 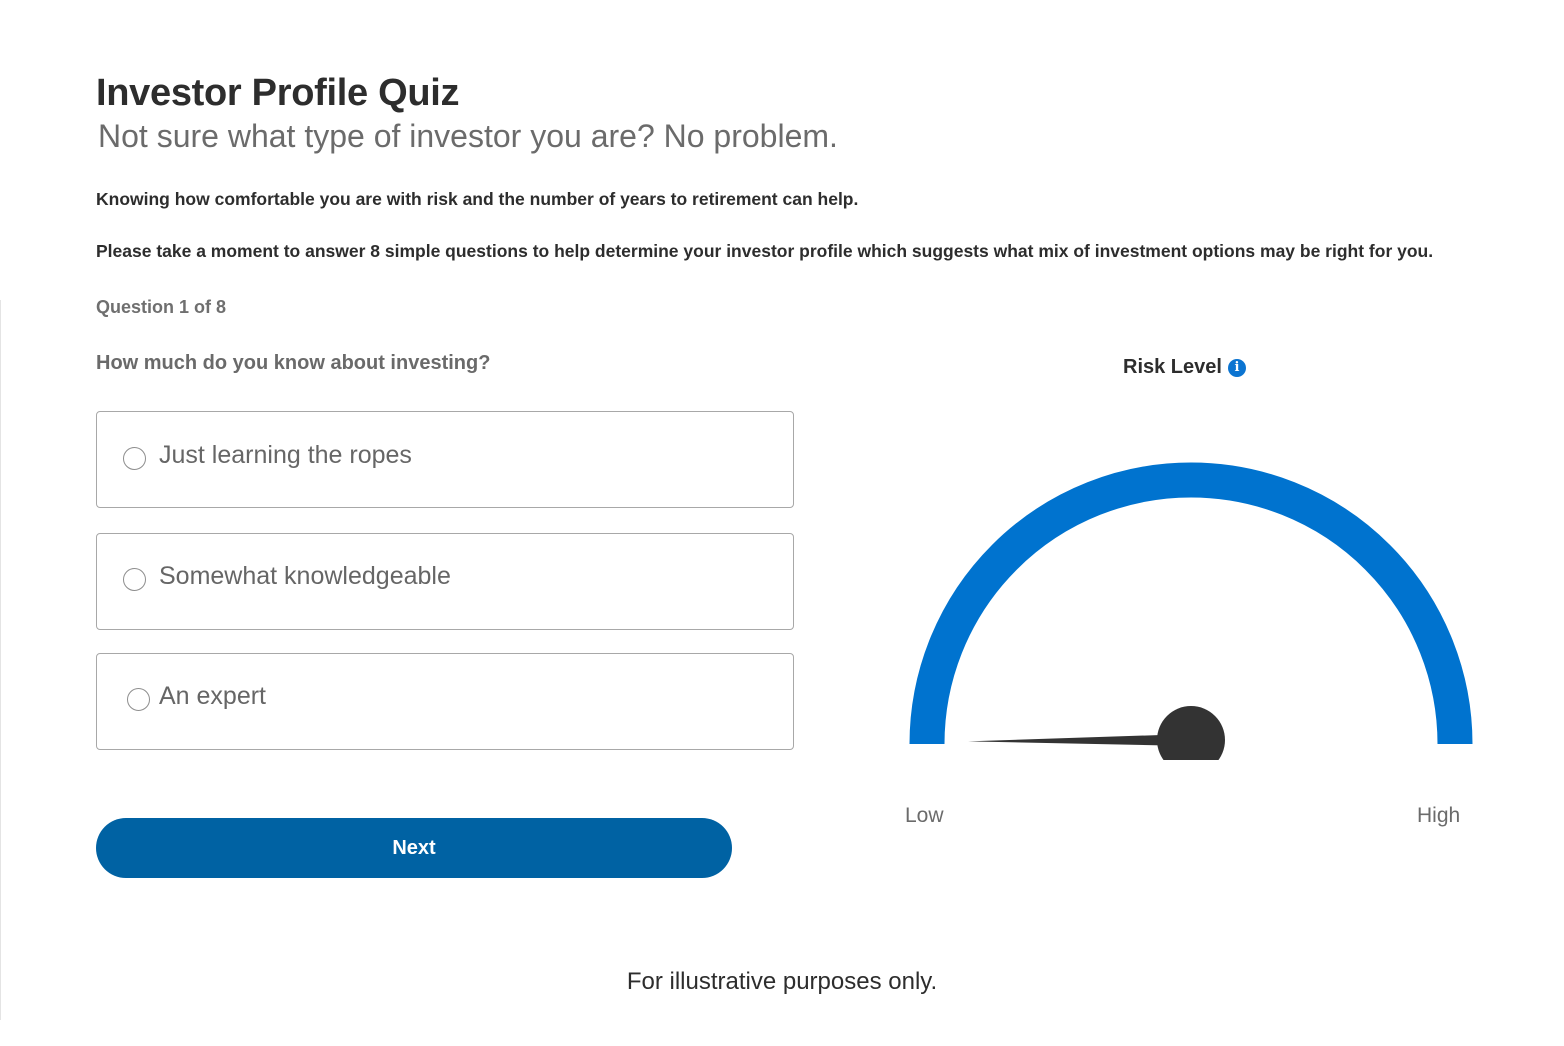 What do you see at coordinates (1191, 733) in the screenshot?
I see `gauge-hub` at bounding box center [1191, 733].